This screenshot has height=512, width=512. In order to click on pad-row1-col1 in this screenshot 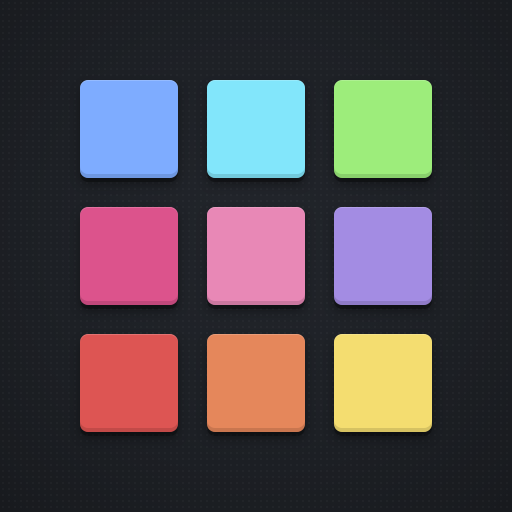, I will do `click(129, 129)`.